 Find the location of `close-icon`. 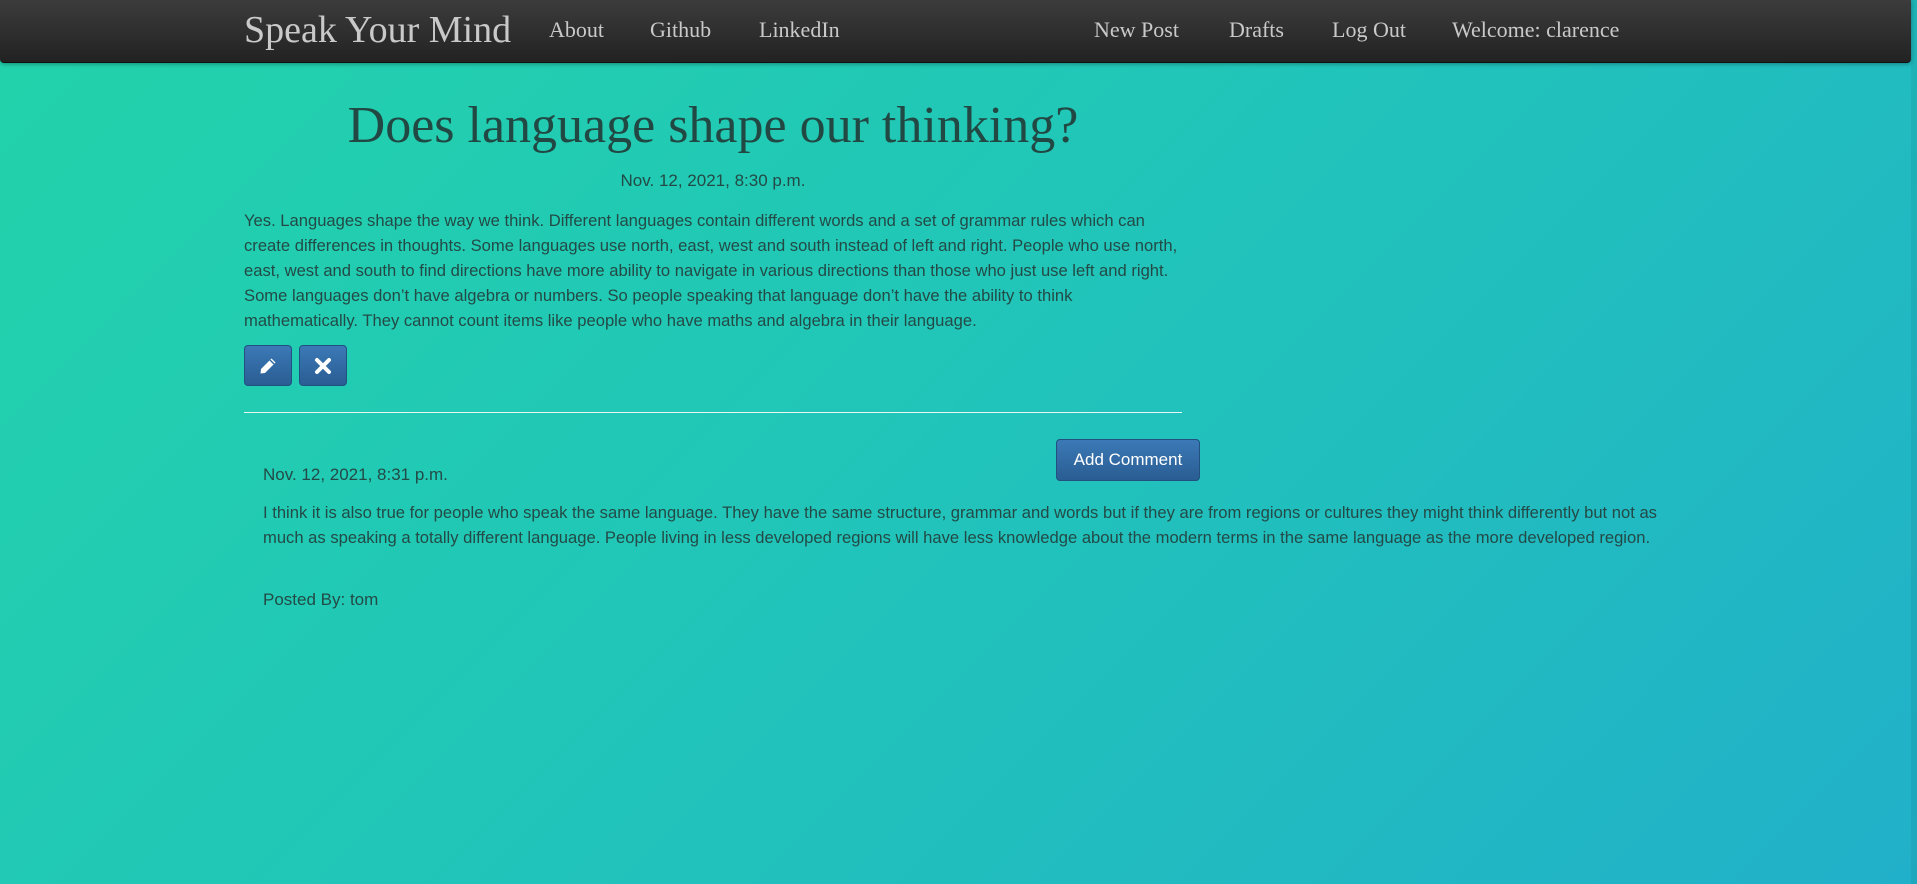

close-icon is located at coordinates (323, 365).